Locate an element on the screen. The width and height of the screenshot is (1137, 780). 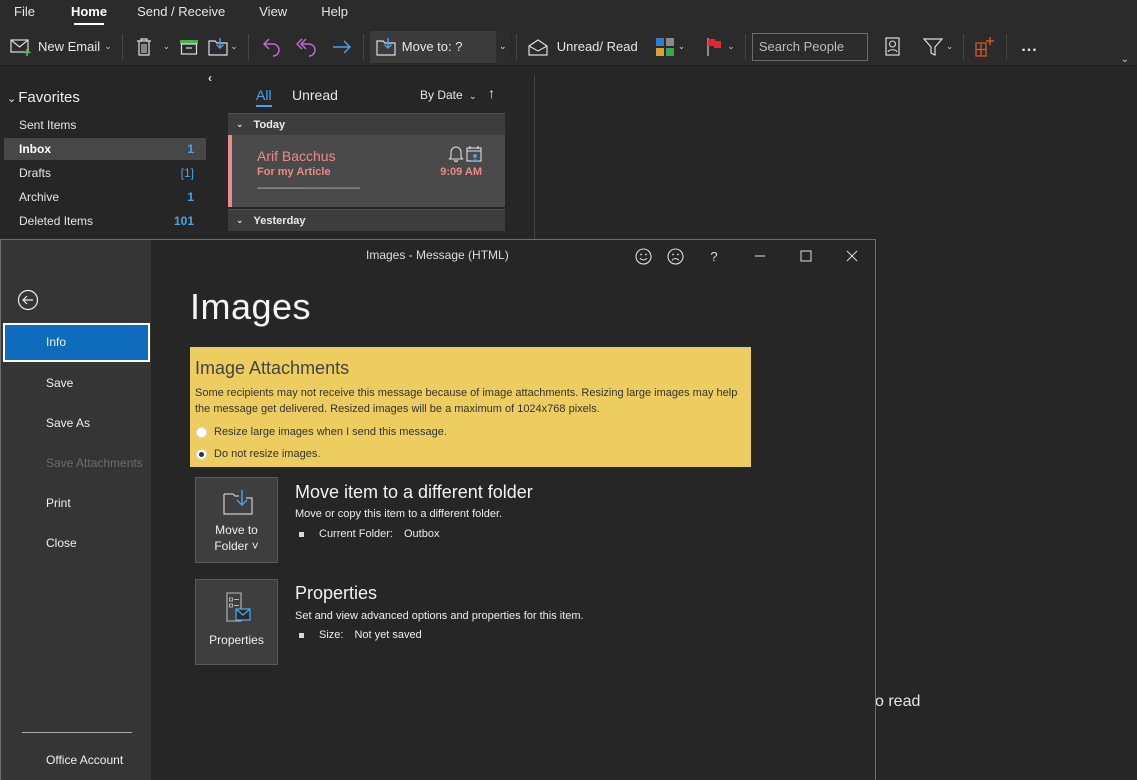
reply-all-icon is located at coordinates (306, 47).